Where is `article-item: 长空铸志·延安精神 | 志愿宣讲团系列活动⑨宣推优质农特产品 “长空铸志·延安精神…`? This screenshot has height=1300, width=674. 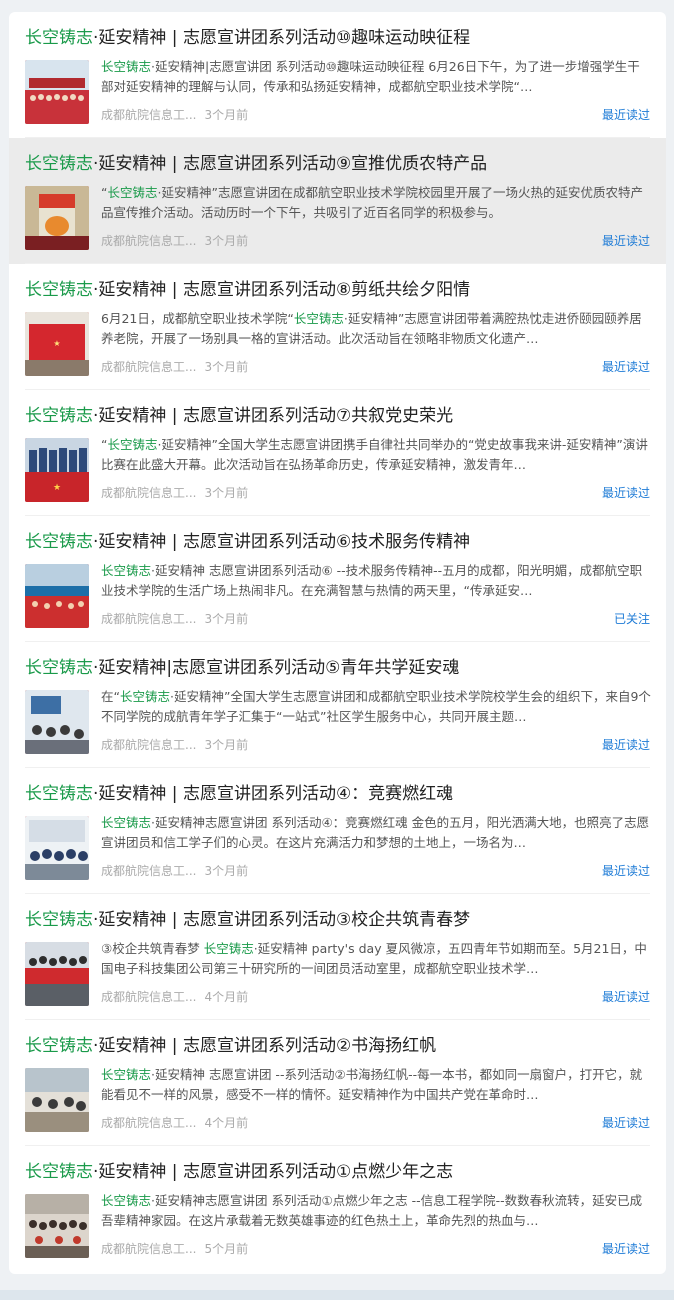
article-item: 长空铸志·延安精神 | 志愿宣讲团系列活动⑨宣推优质农特产品 “长空铸志·延安精神… is located at coordinates (337, 201).